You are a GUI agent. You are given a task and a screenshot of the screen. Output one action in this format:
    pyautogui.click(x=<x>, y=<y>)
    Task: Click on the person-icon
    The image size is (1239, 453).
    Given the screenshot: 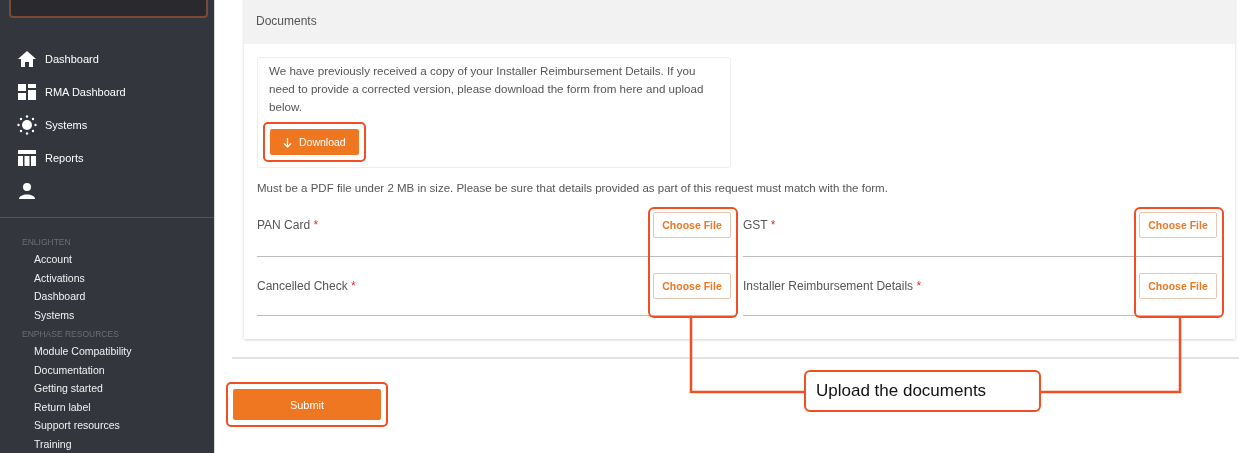 What is the action you would take?
    pyautogui.click(x=27, y=190)
    